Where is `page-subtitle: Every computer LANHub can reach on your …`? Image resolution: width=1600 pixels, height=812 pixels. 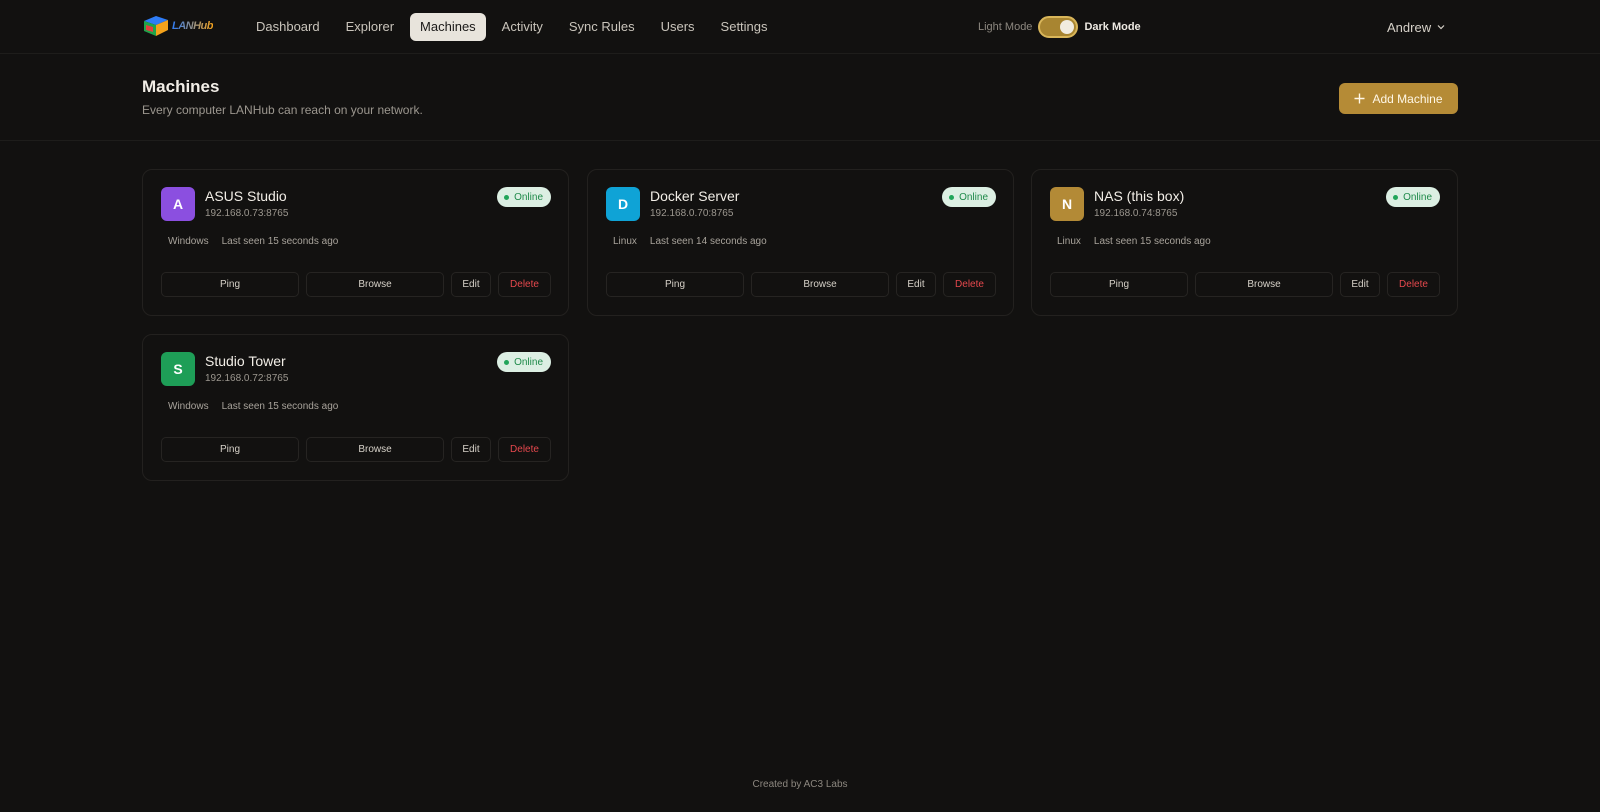 page-subtitle: Every computer LANHub can reach on your … is located at coordinates (282, 110).